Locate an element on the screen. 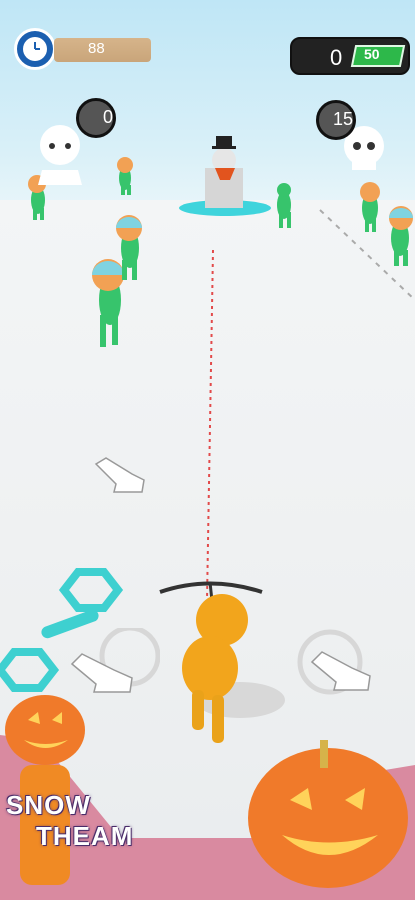 This screenshot has width=415, height=900. timer-display: 88 is located at coordinates (82, 49).